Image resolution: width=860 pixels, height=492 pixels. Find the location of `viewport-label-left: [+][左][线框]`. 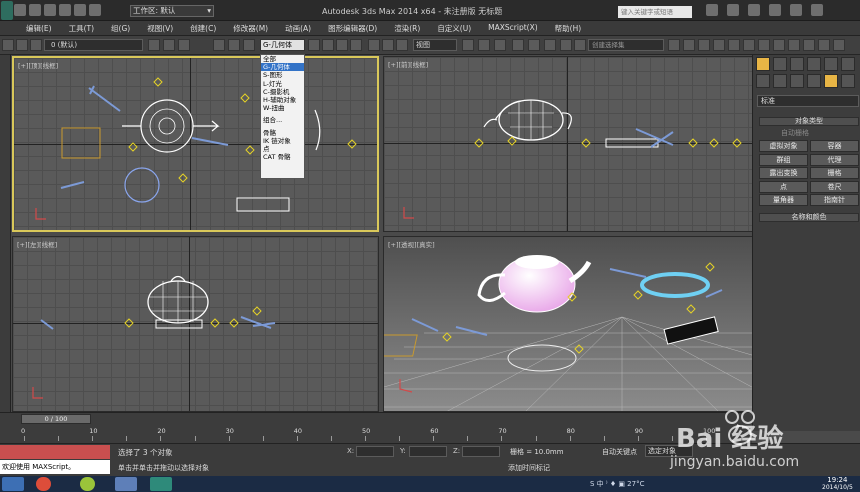

viewport-label-left: [+][左][线框] is located at coordinates (37, 244).